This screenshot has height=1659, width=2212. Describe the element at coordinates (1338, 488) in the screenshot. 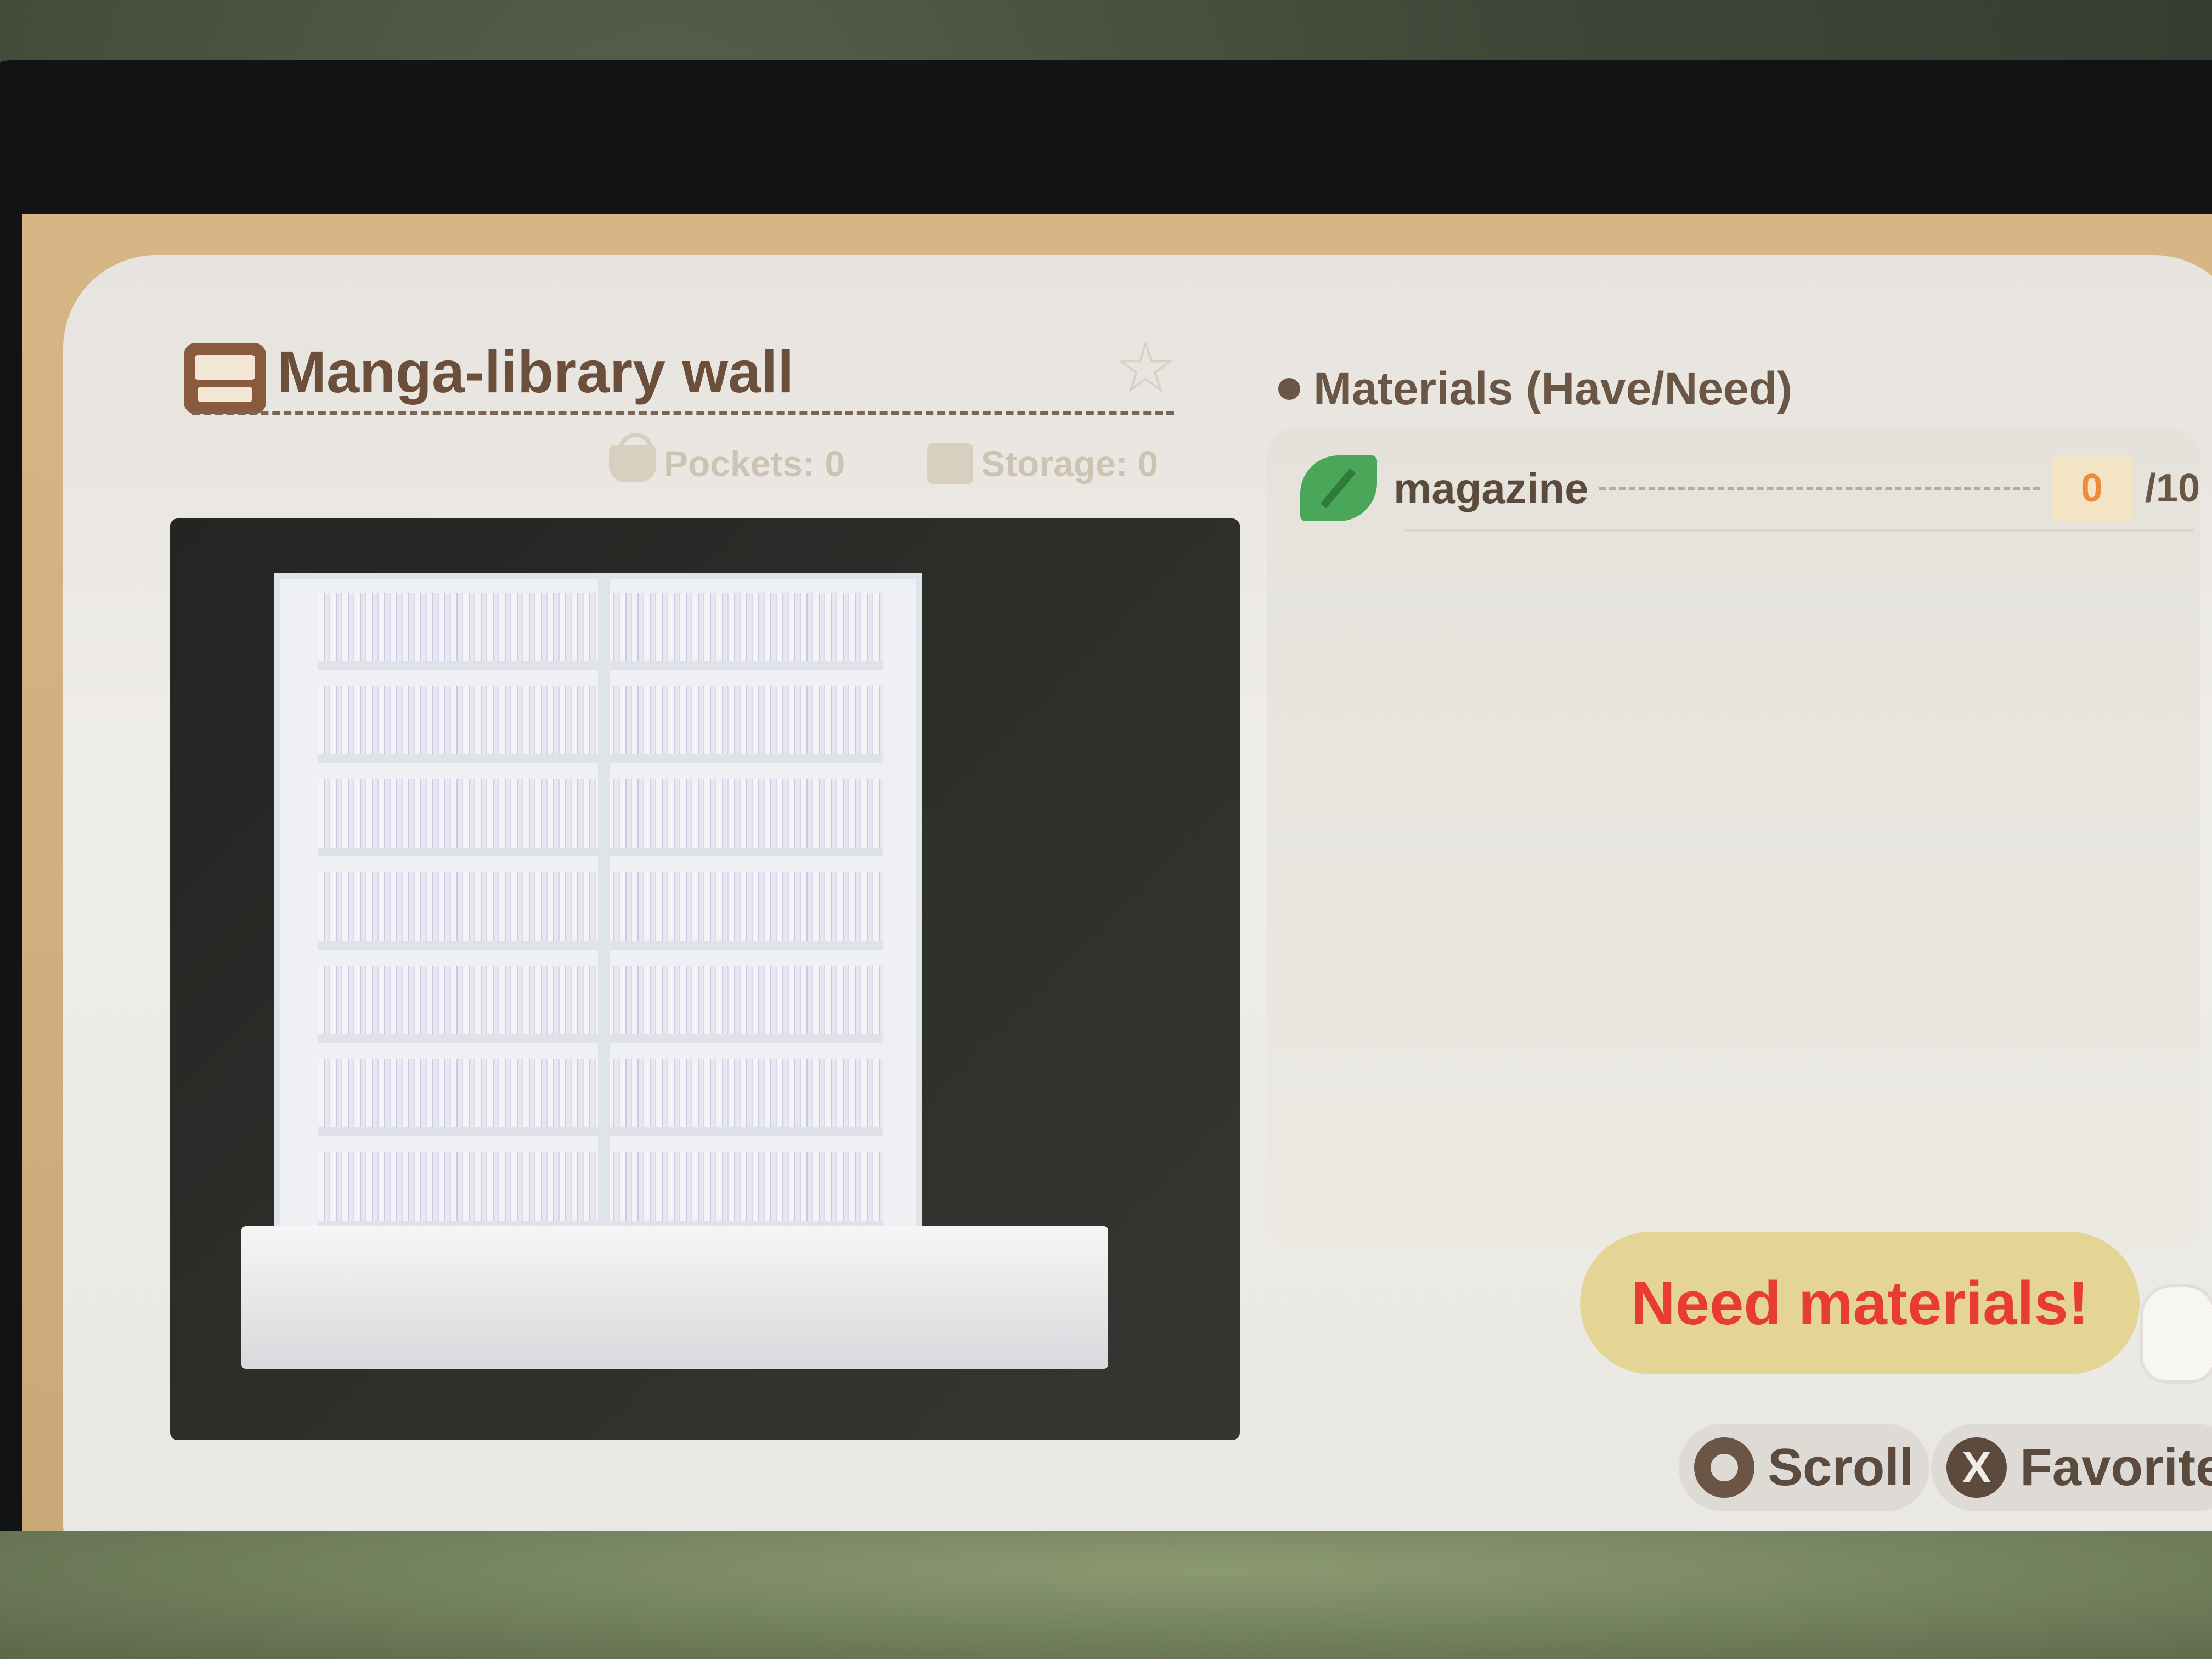

I see `leaf-icon` at that location.